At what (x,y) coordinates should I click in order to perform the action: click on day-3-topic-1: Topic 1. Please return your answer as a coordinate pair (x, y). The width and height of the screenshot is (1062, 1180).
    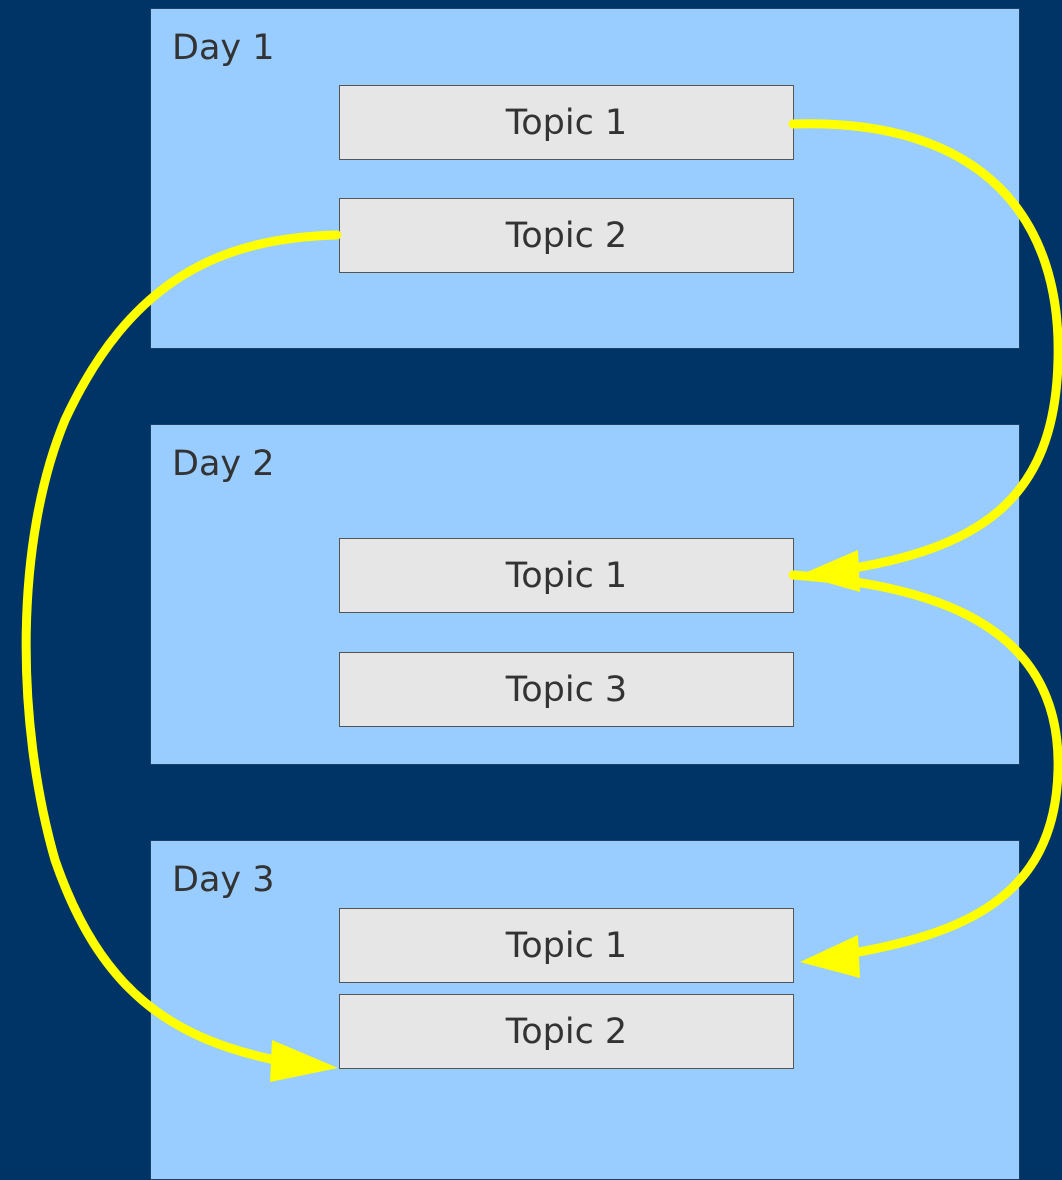
    Looking at the image, I should click on (566, 945).